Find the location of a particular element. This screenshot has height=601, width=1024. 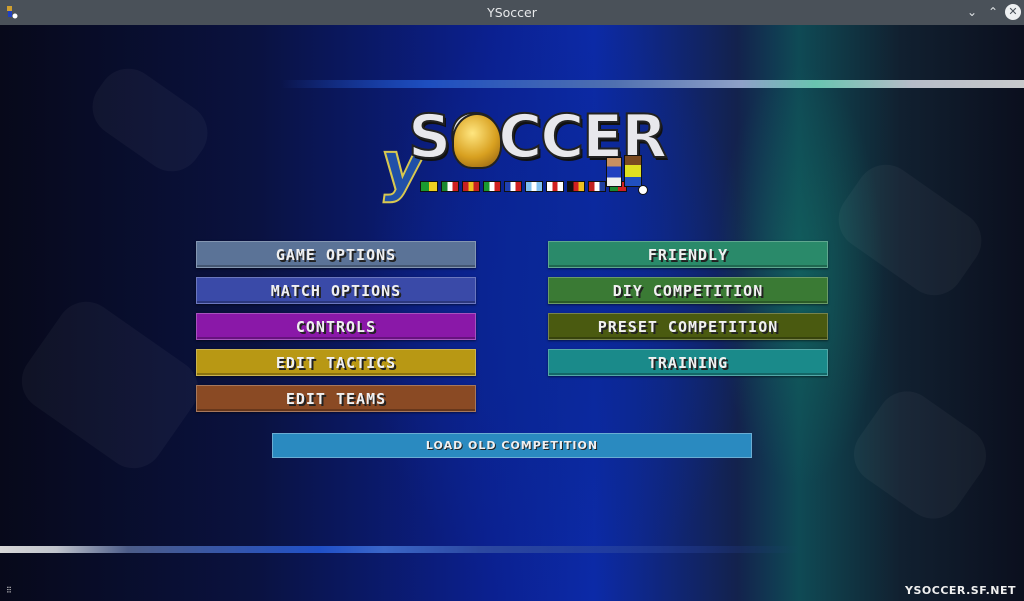

ysoccer-logo: y SOCCER is located at coordinates (522, 155).